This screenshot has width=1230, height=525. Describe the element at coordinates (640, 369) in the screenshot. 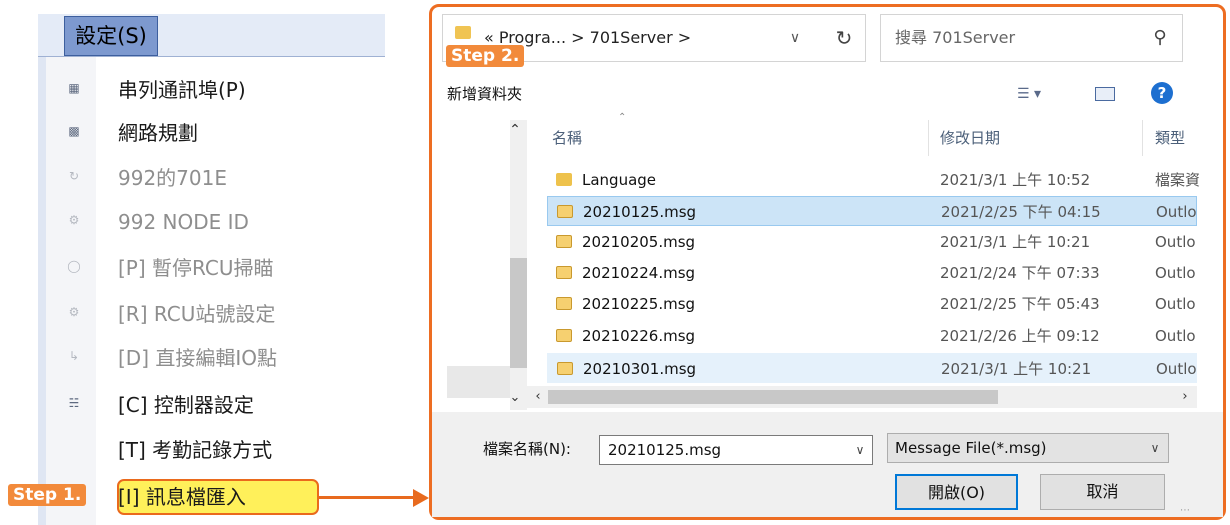

I see `file-name: 20210301.msg` at that location.